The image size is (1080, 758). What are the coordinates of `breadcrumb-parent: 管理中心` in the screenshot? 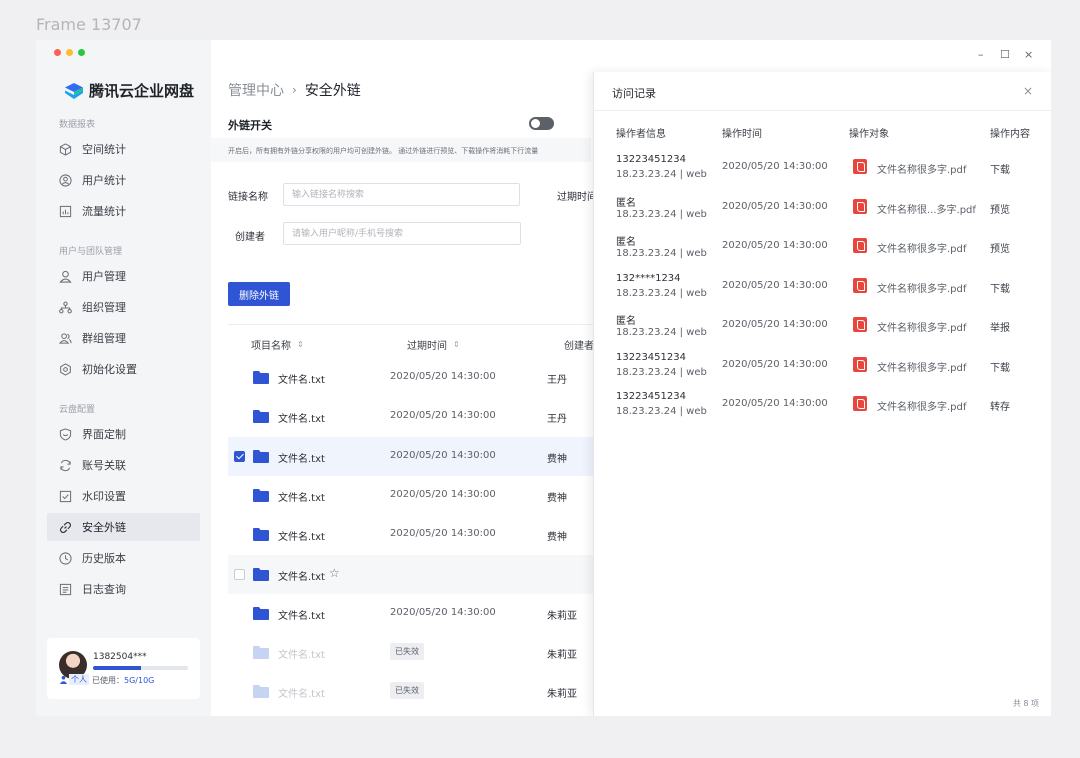 It's located at (256, 90).